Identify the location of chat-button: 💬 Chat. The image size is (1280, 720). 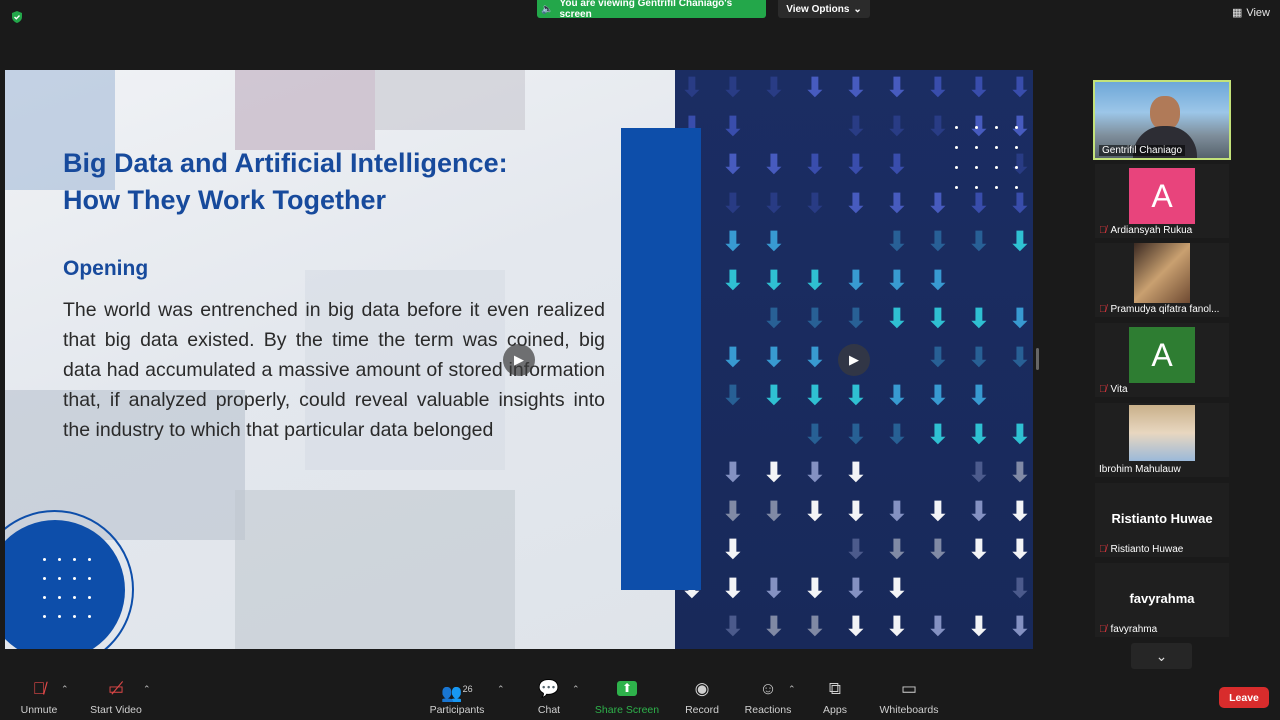
(549, 696).